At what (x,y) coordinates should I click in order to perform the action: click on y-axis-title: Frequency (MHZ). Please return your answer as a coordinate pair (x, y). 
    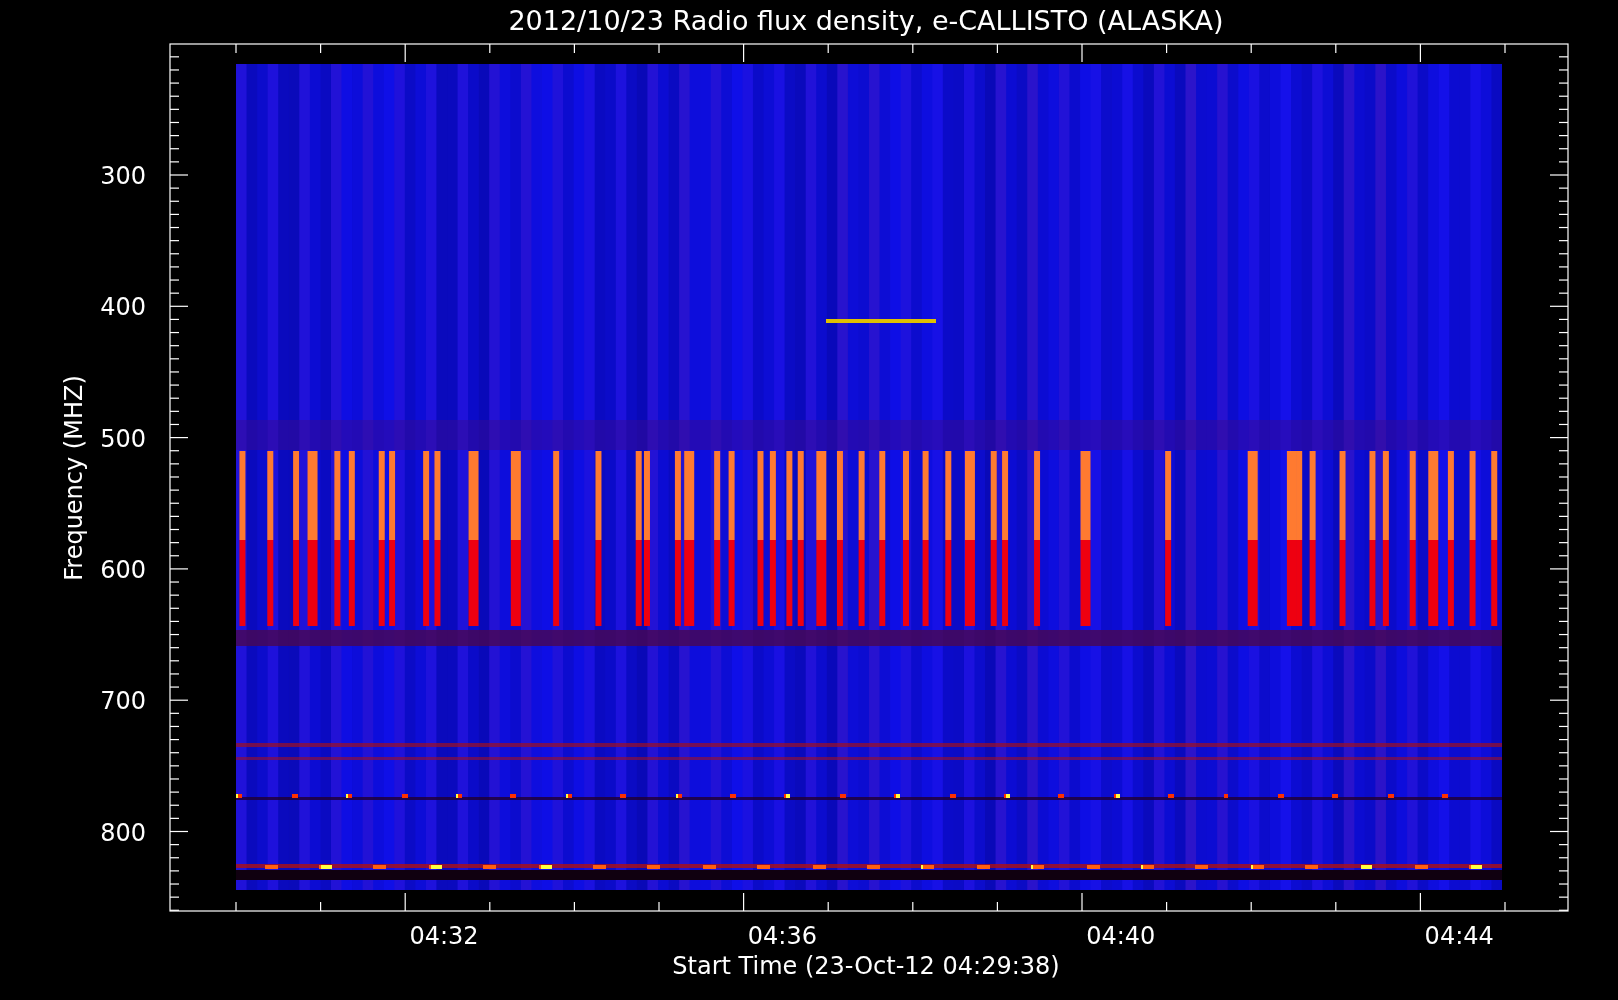
    Looking at the image, I should click on (74, 478).